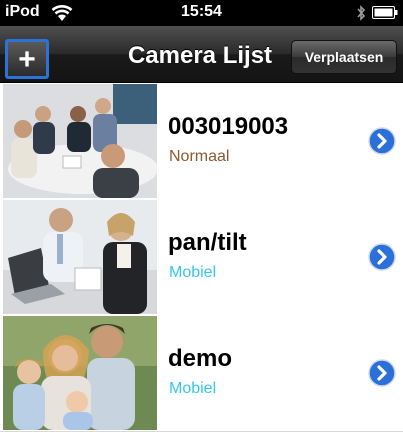 The height and width of the screenshot is (432, 403). I want to click on page-title: Camera Lijst, so click(200, 55).